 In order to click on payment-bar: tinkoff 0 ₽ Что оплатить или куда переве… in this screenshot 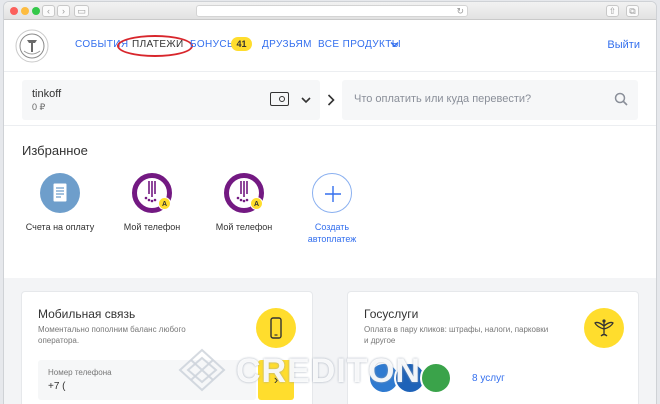, I will do `click(330, 99)`.